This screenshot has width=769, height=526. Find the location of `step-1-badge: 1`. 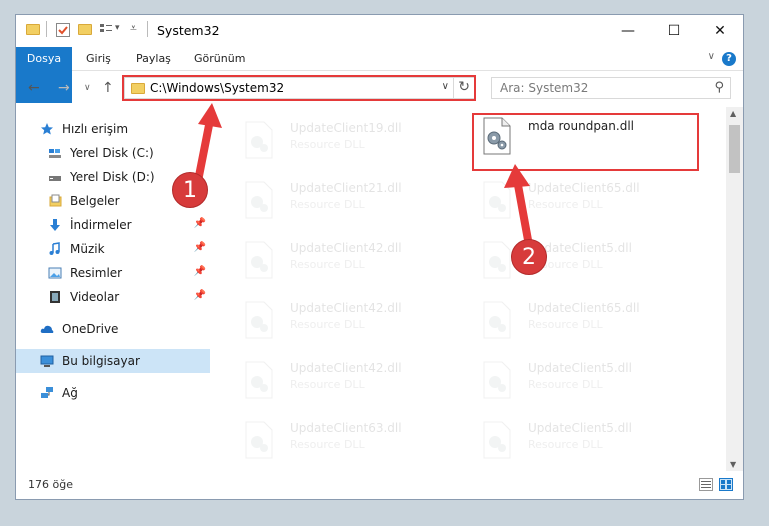

step-1-badge: 1 is located at coordinates (190, 190).